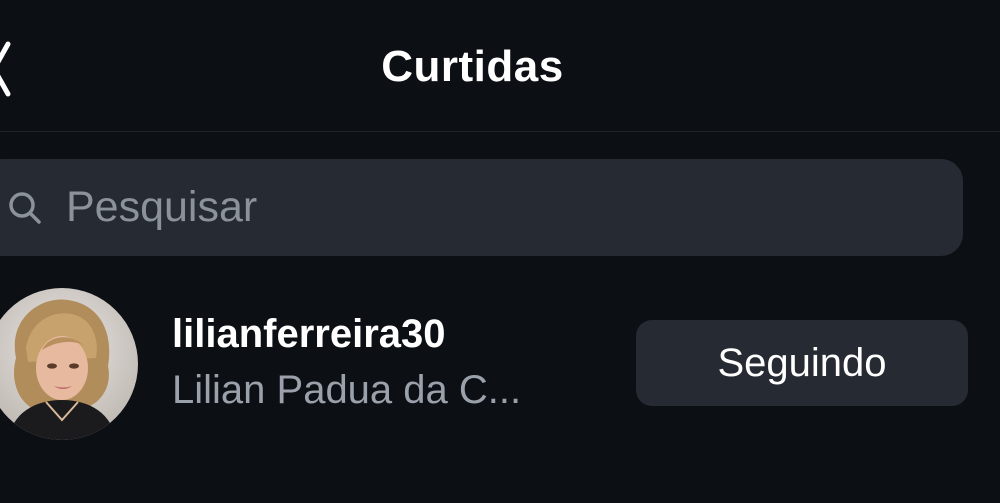  What do you see at coordinates (69, 364) in the screenshot?
I see `avatar` at bounding box center [69, 364].